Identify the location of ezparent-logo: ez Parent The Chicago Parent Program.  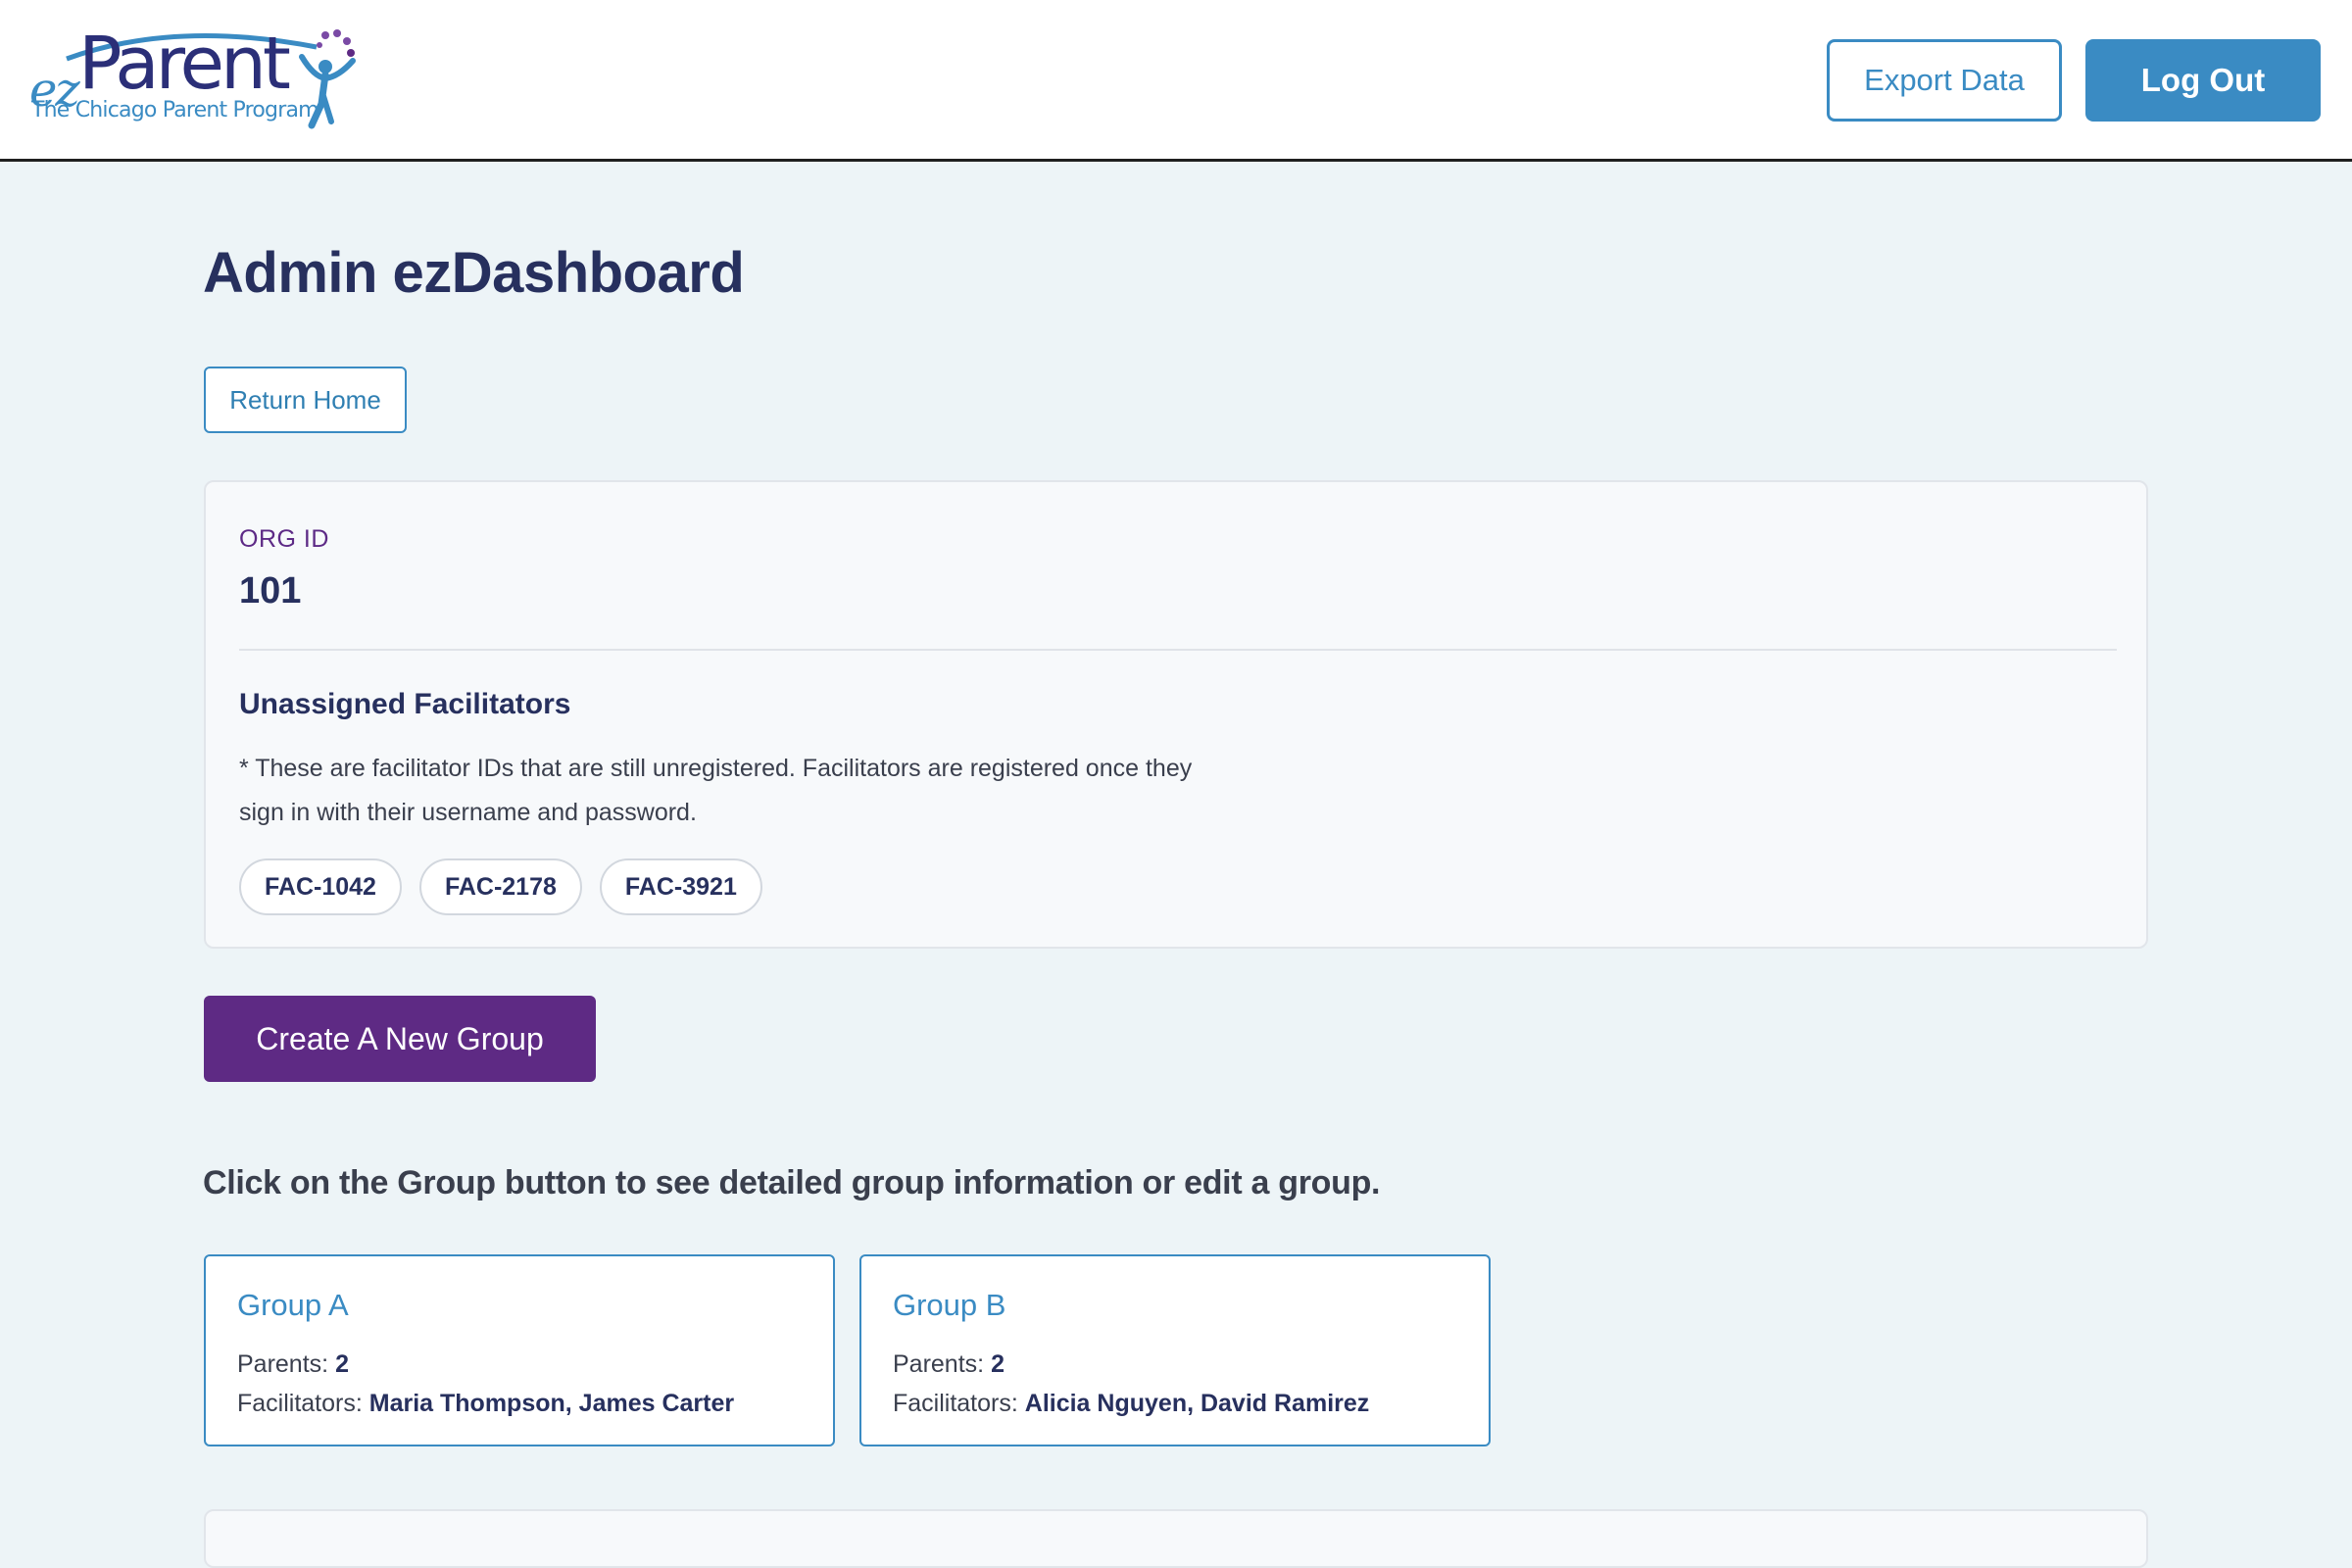
(194, 78).